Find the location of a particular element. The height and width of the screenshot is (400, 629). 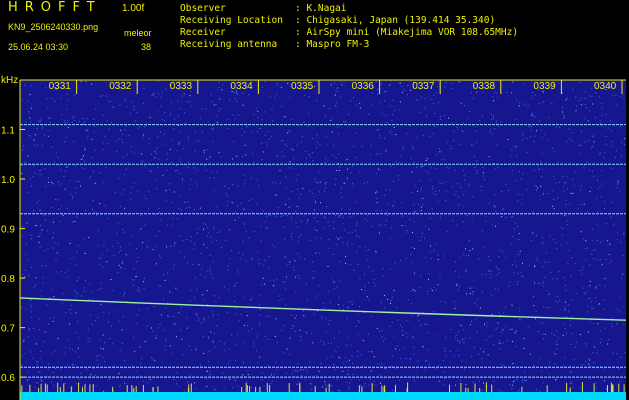

location-key: Receiving Location is located at coordinates (231, 20).